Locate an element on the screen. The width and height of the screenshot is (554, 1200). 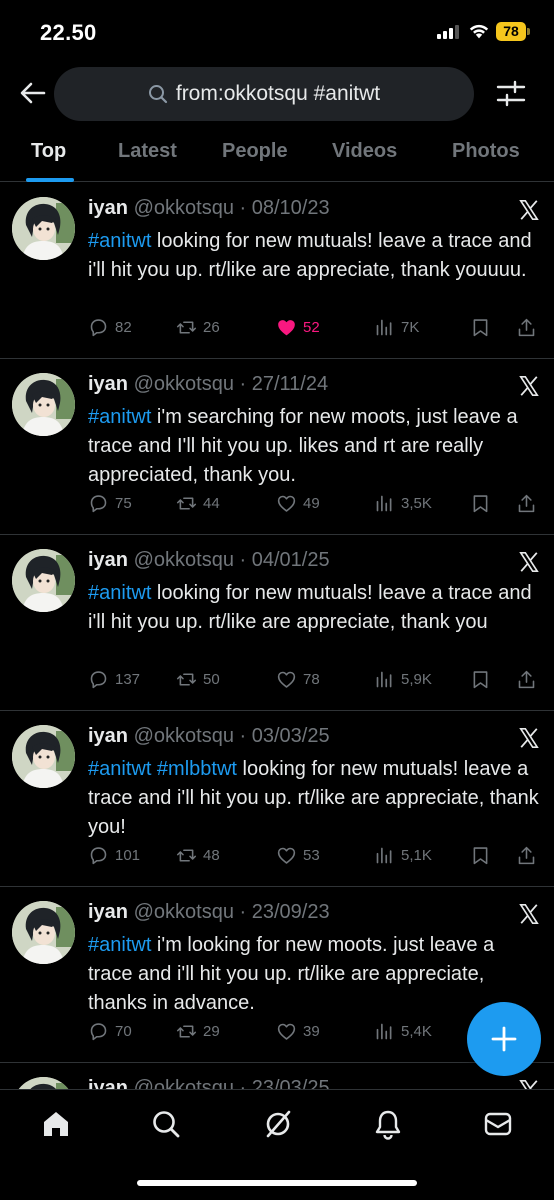
views-button: 5,1K is located at coordinates (403, 855).